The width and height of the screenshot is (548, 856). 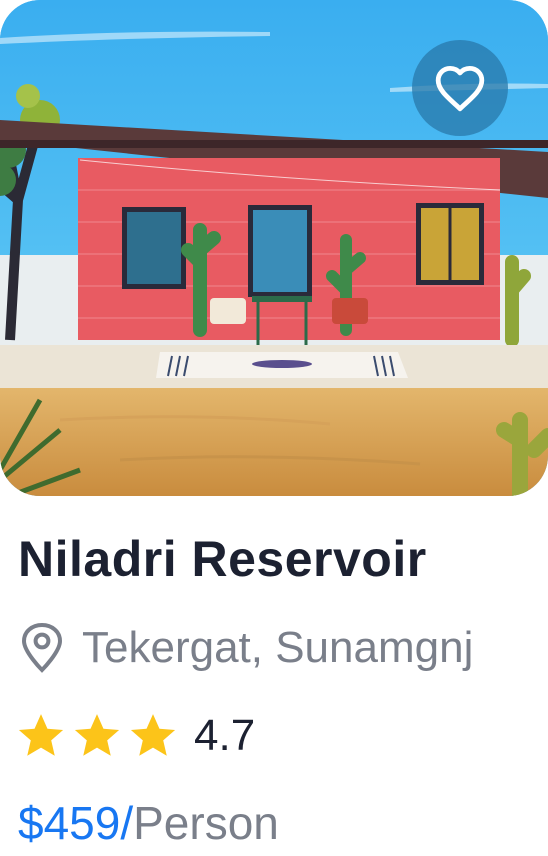 I want to click on favorite-button, so click(x=460, y=88).